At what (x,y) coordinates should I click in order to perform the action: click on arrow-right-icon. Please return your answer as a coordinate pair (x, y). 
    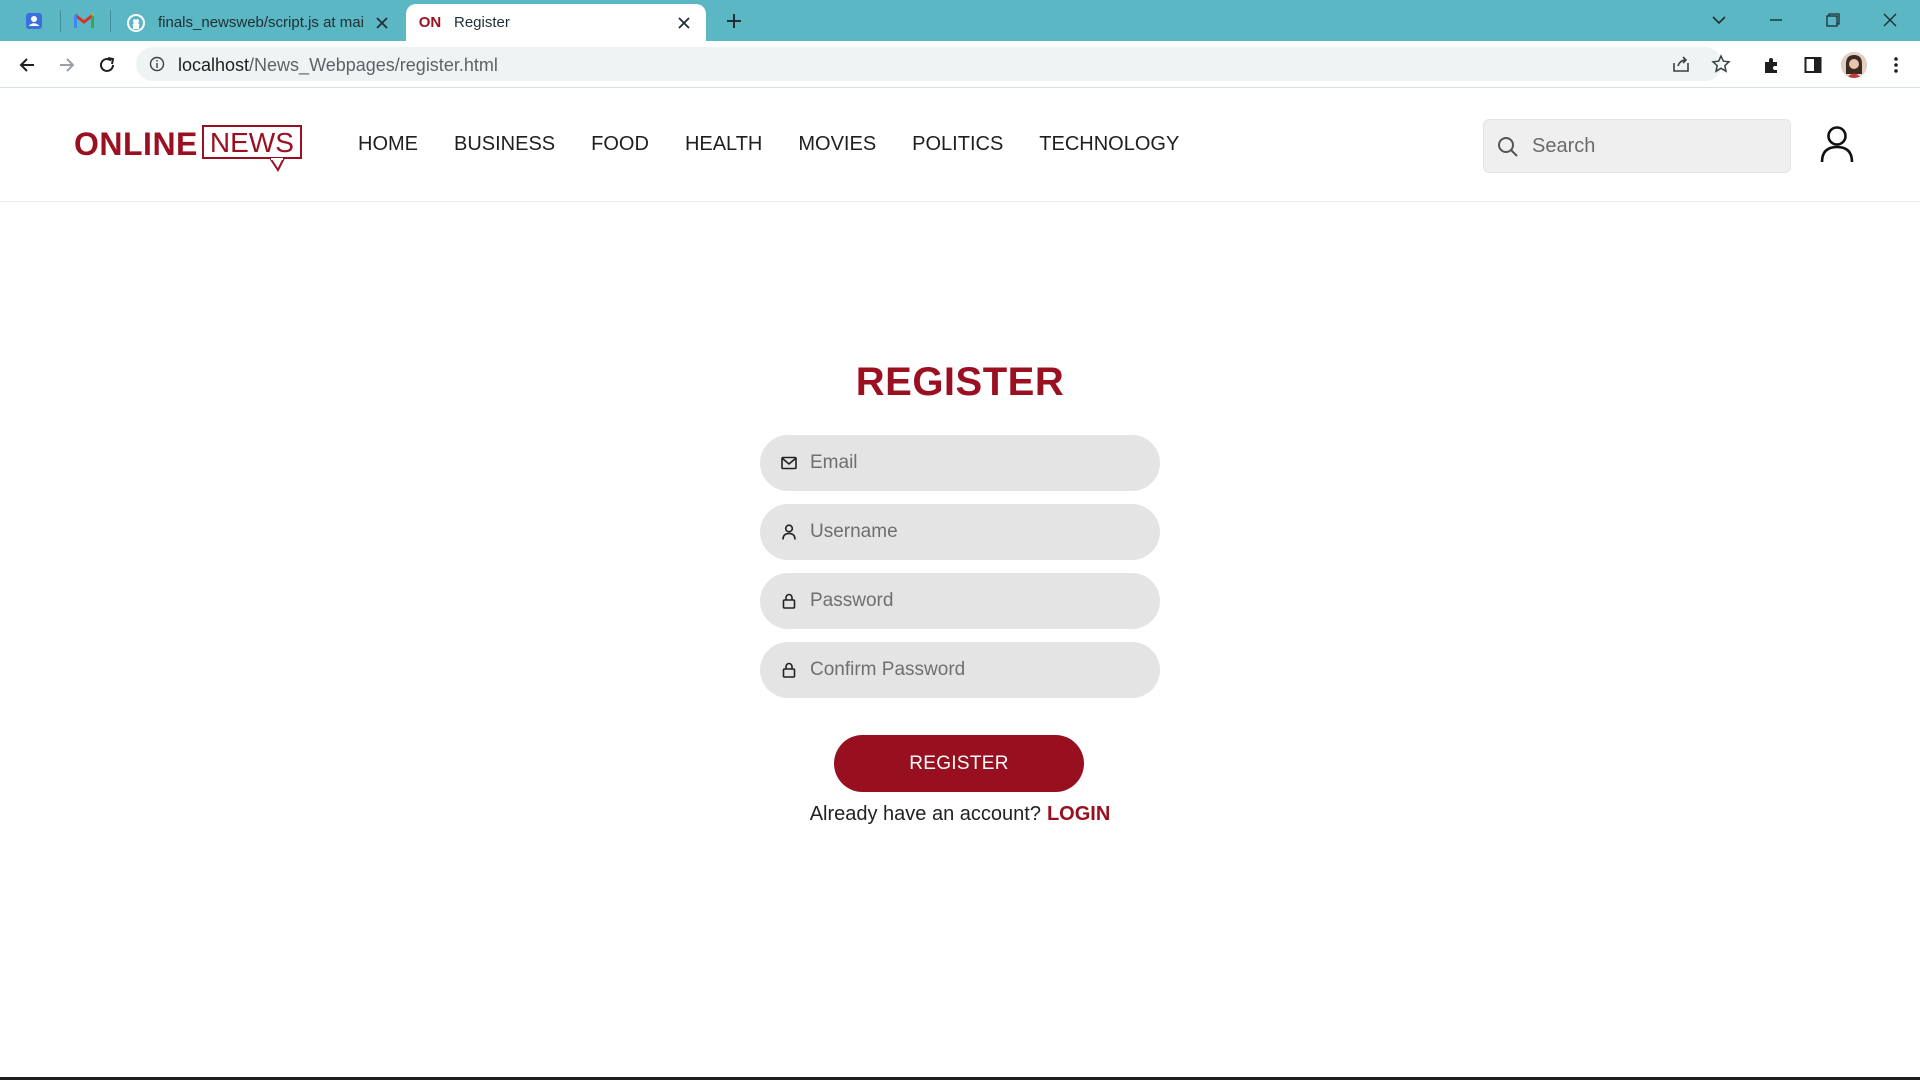
    Looking at the image, I should click on (67, 65).